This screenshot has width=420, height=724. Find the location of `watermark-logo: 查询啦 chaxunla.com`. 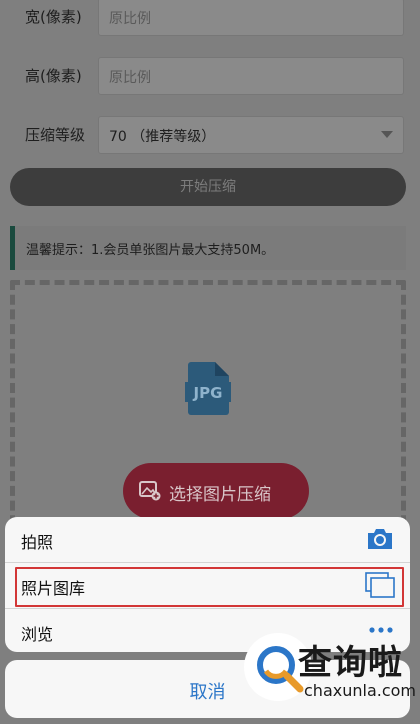

watermark-logo: 查询啦 chaxunla.com is located at coordinates (332, 678).